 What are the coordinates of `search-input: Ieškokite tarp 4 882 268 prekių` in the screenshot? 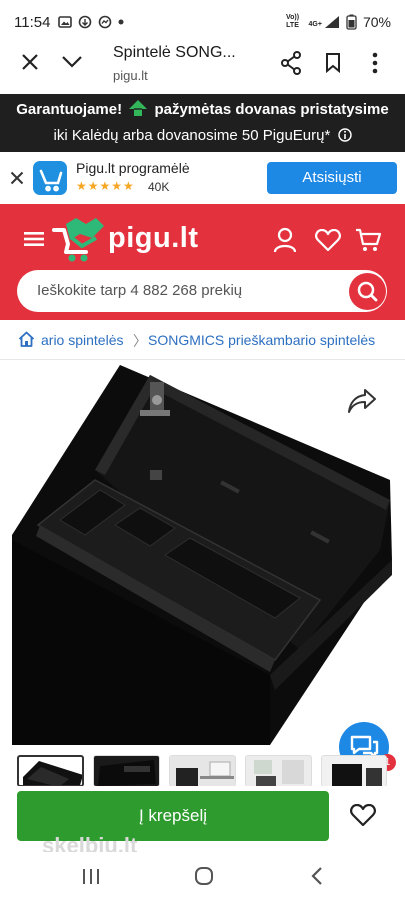 It's located at (139, 290).